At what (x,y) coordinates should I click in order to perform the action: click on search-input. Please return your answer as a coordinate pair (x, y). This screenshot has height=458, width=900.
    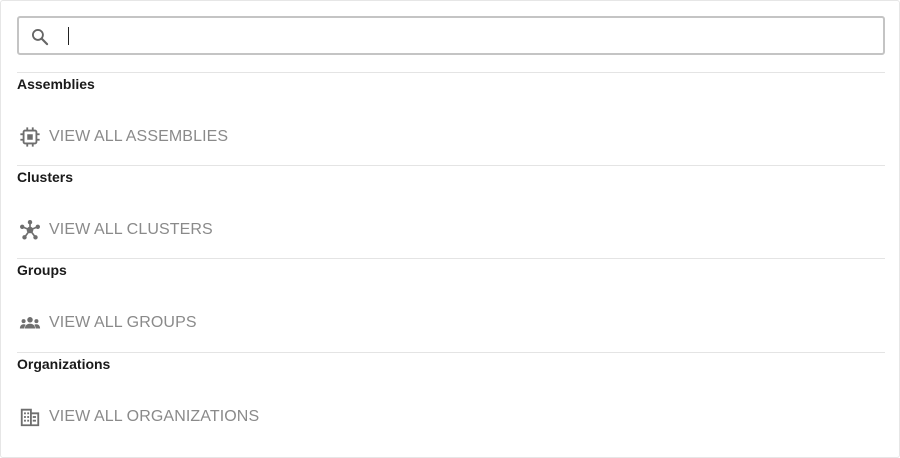
    Looking at the image, I should click on (463, 35).